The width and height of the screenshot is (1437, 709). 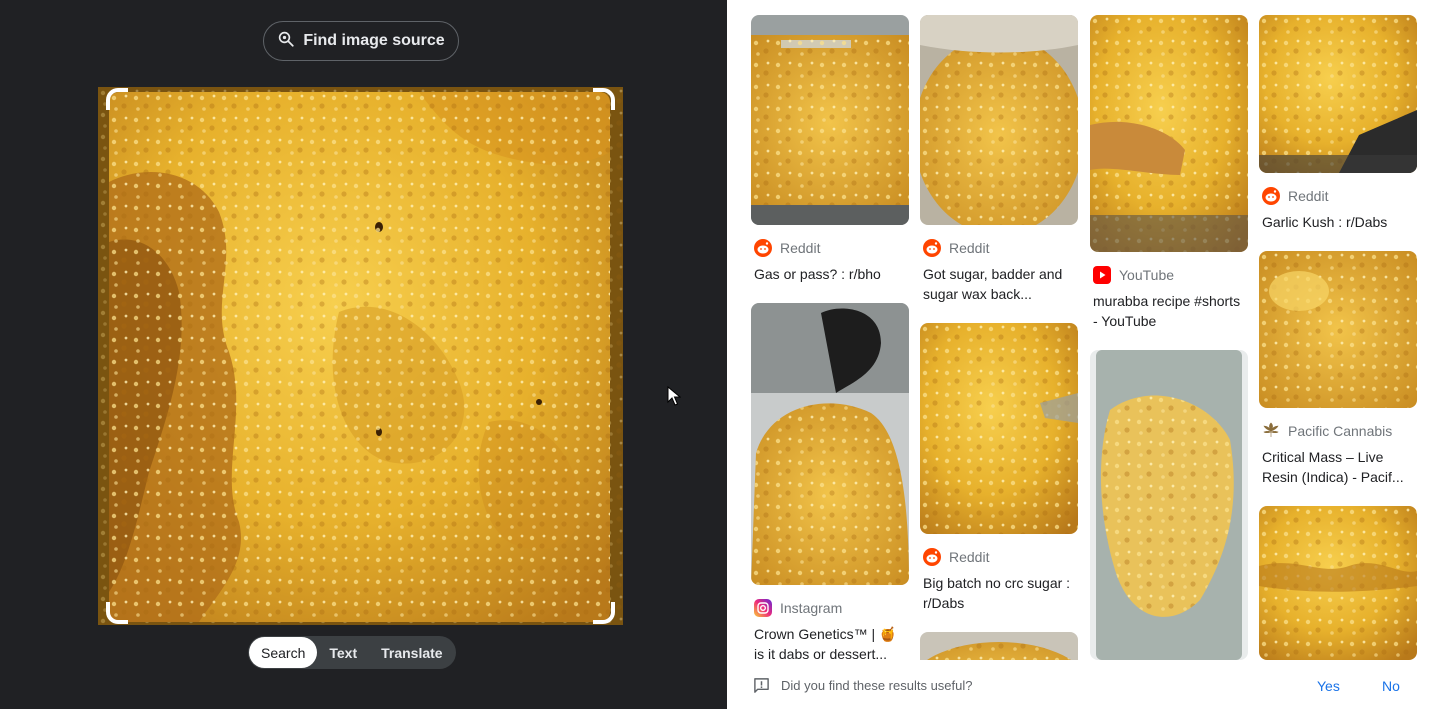 What do you see at coordinates (1169, 311) in the screenshot?
I see `result-title: murabba recipe #shorts - YouTube` at bounding box center [1169, 311].